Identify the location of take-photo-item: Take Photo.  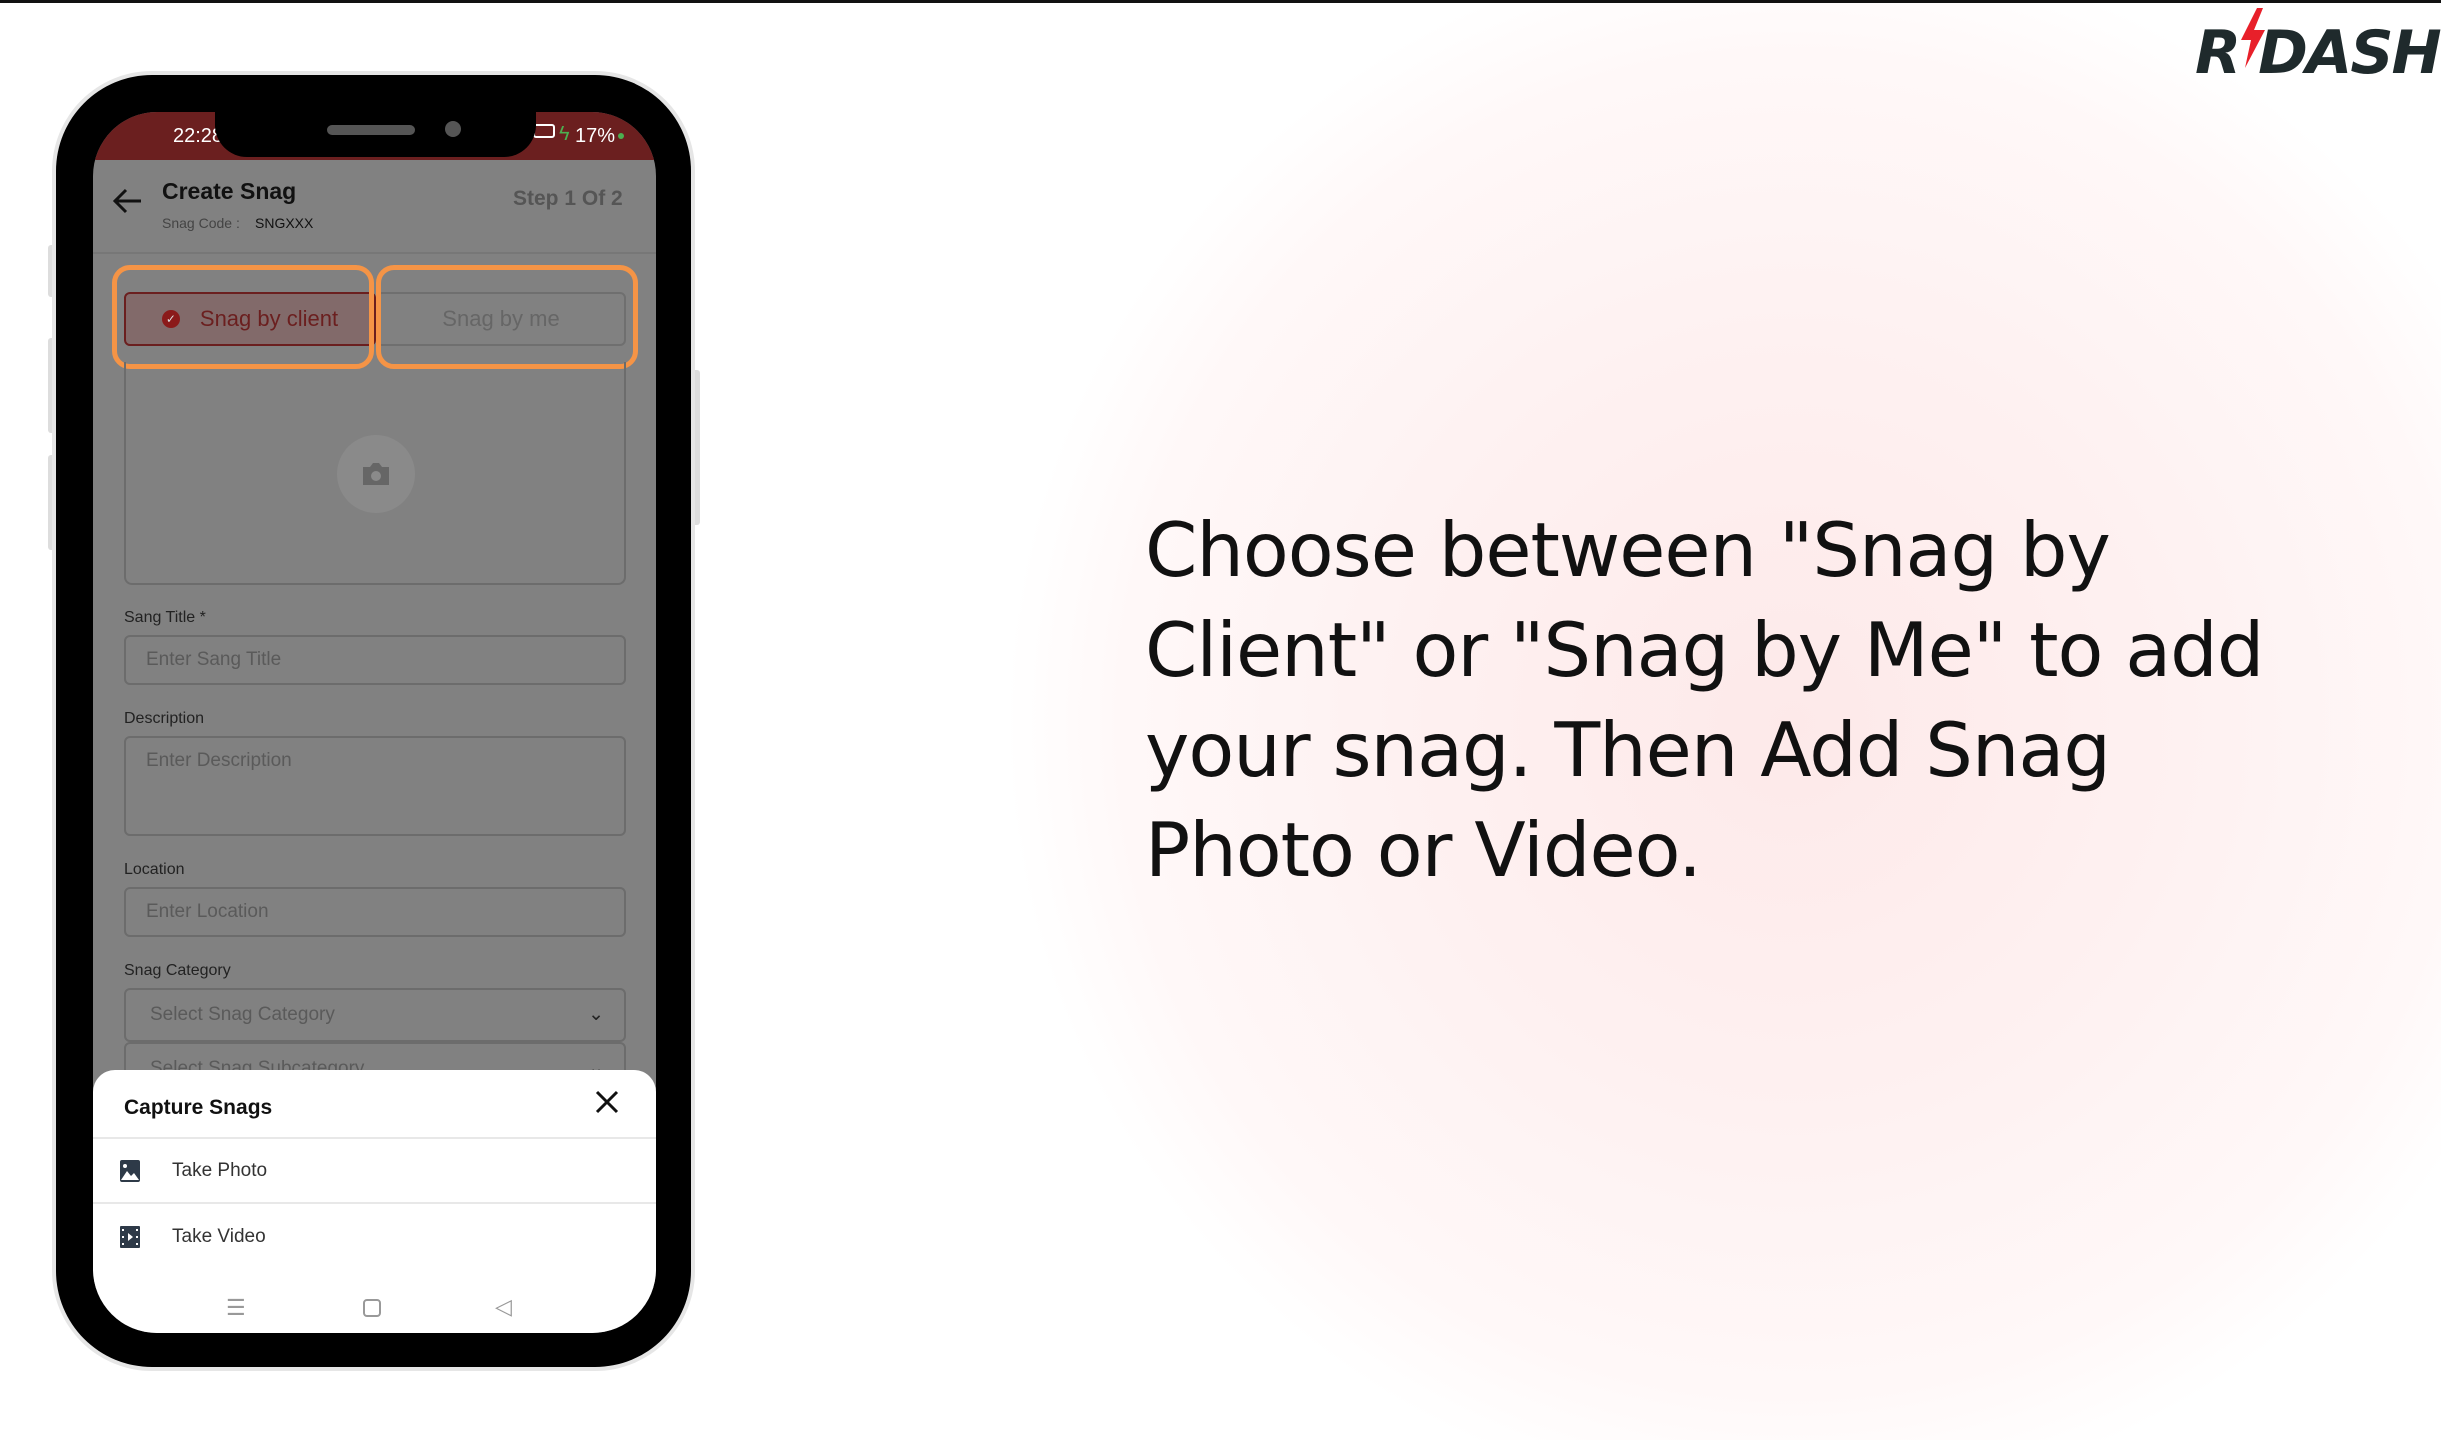
(374, 1169).